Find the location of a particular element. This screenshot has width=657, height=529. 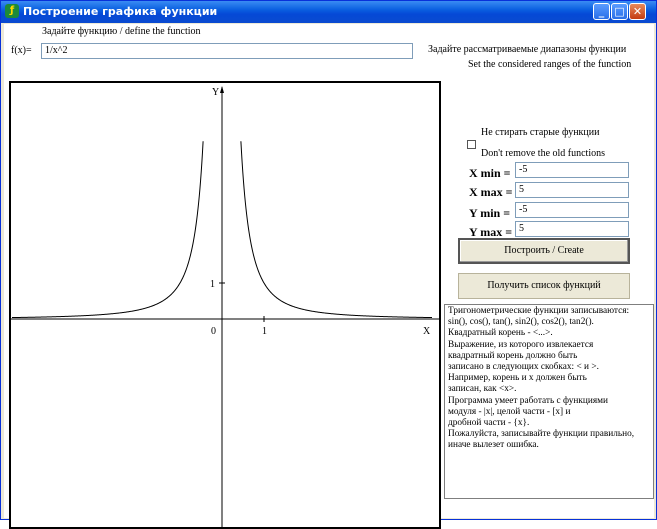

curve-branch-left is located at coordinates (107, 230).